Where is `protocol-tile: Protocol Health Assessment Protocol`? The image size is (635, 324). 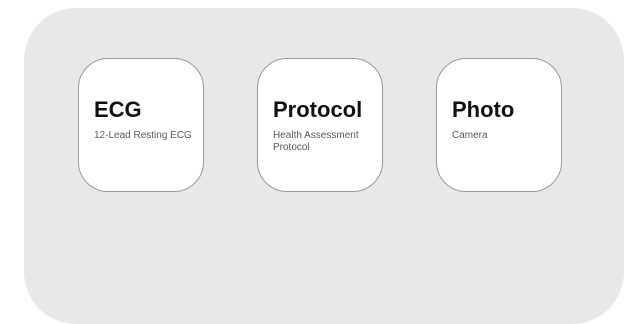
protocol-tile: Protocol Health Assessment Protocol is located at coordinates (320, 125).